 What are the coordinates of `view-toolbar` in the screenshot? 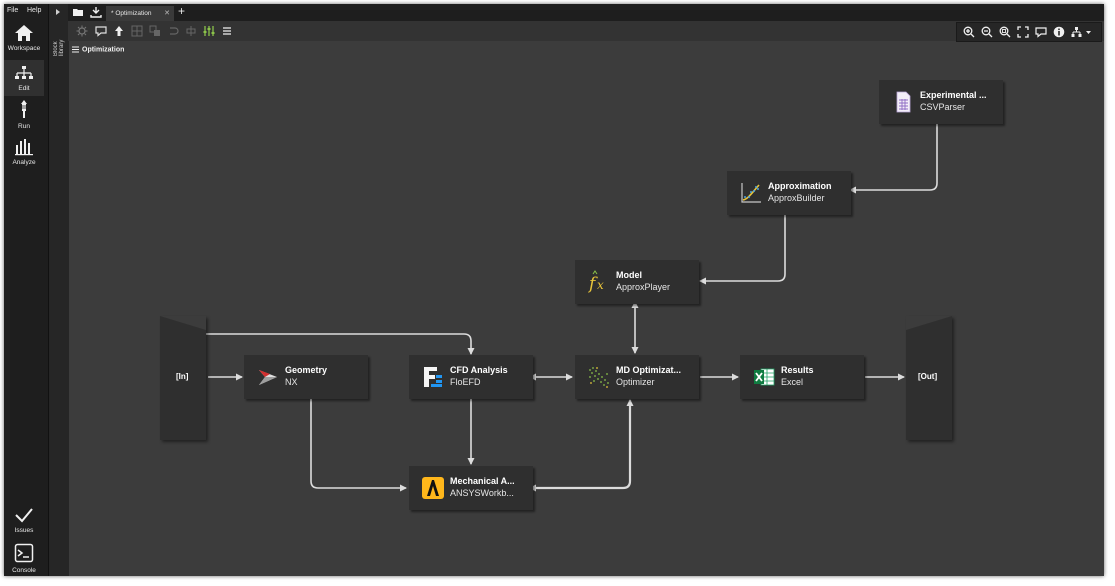 It's located at (1029, 32).